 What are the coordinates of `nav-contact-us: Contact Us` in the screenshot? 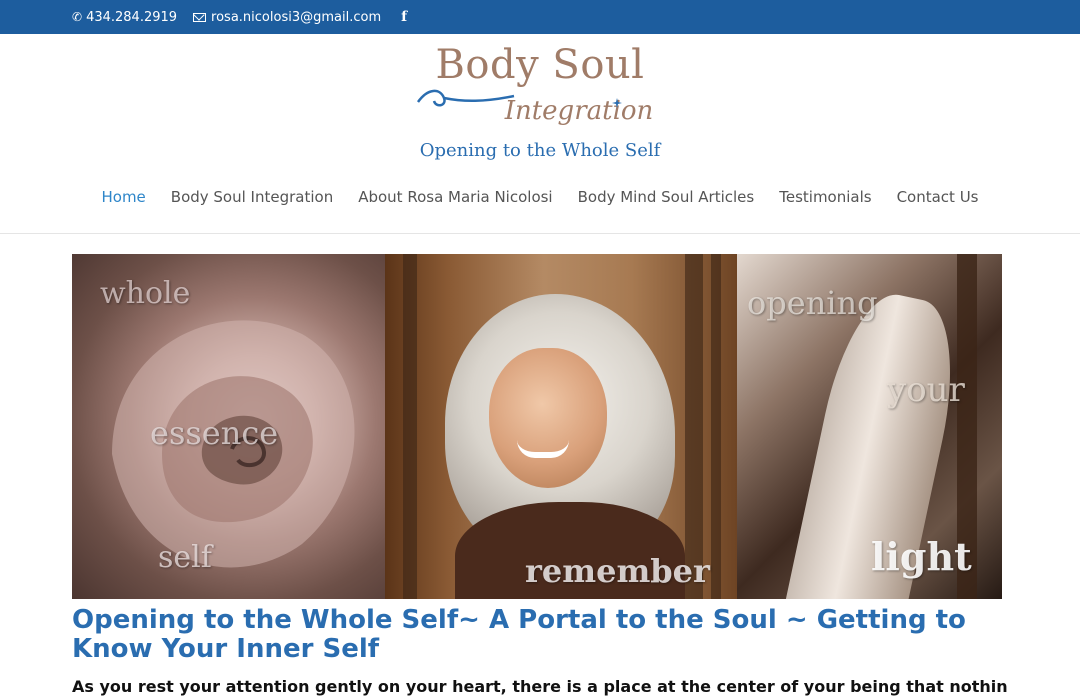 It's located at (938, 201).